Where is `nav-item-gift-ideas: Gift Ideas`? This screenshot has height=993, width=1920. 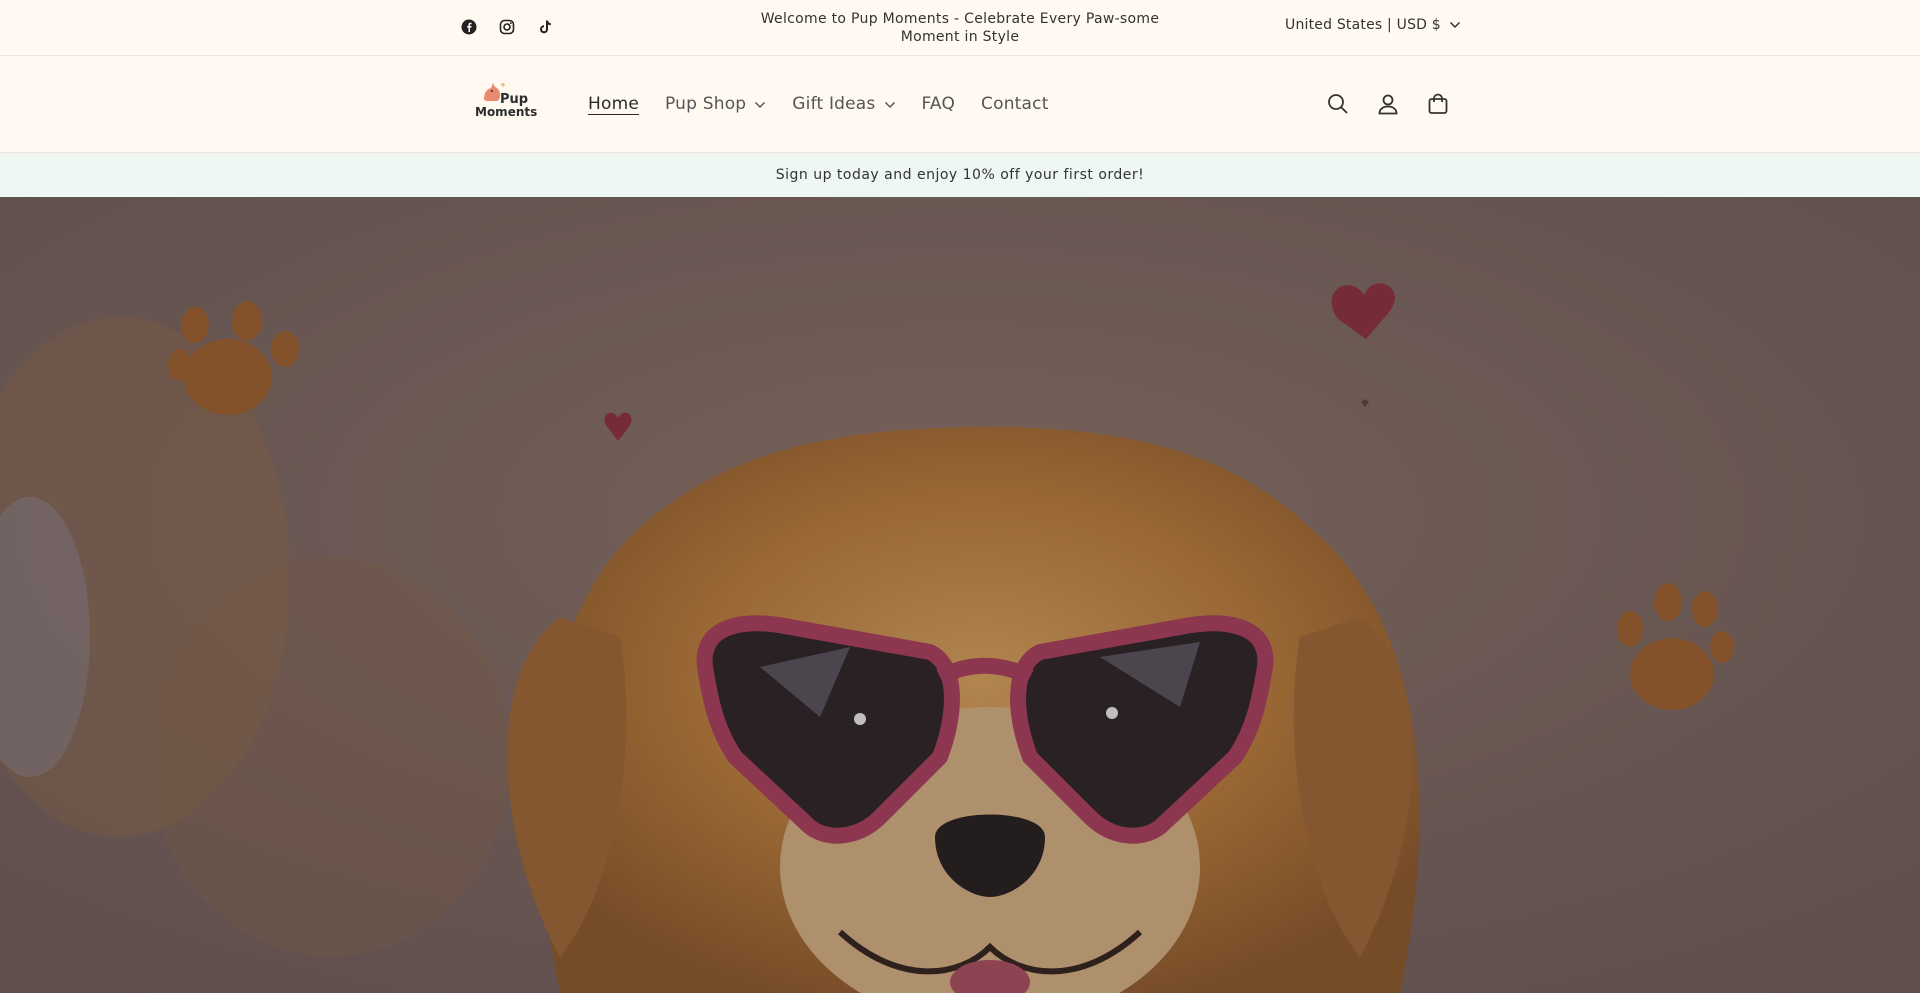 nav-item-gift-ideas: Gift Ideas is located at coordinates (843, 104).